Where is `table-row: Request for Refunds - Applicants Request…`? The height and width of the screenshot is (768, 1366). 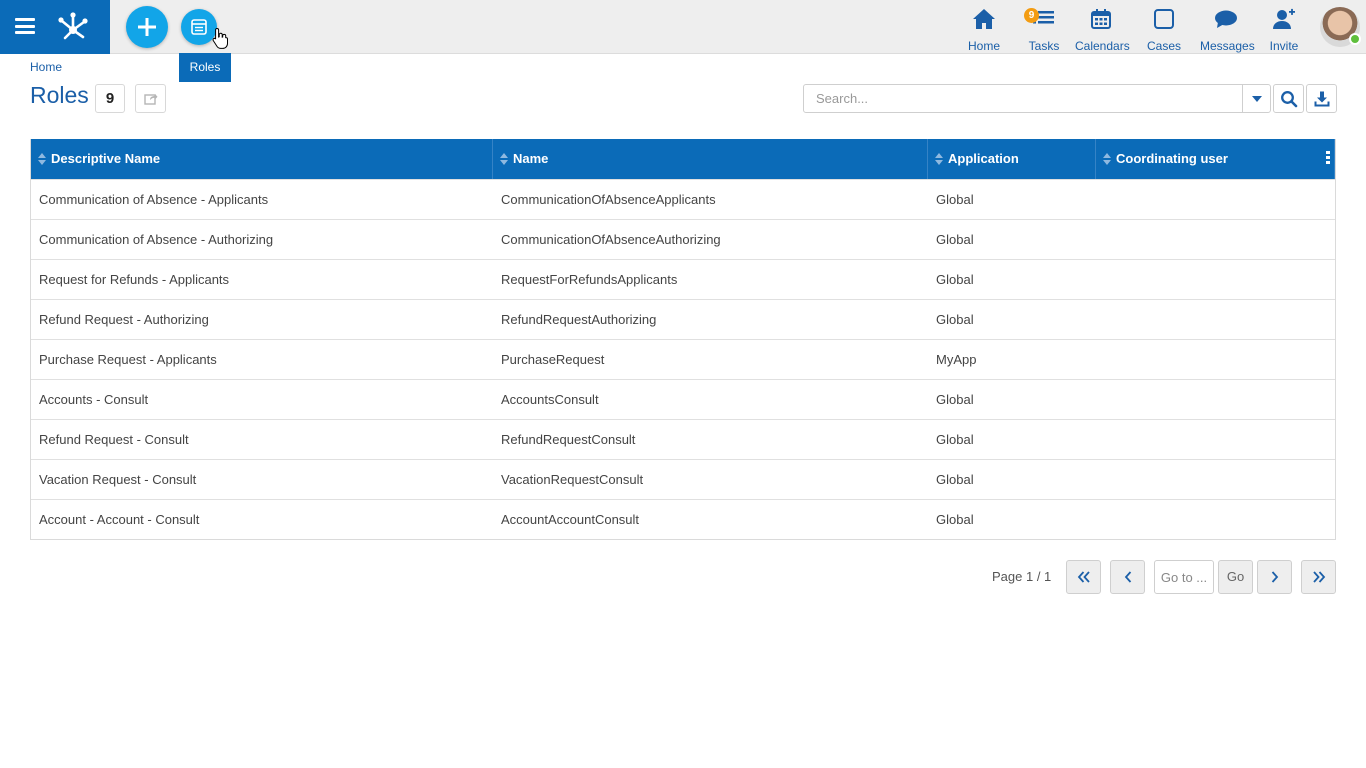
table-row: Request for Refunds - Applicants Request… is located at coordinates (683, 279).